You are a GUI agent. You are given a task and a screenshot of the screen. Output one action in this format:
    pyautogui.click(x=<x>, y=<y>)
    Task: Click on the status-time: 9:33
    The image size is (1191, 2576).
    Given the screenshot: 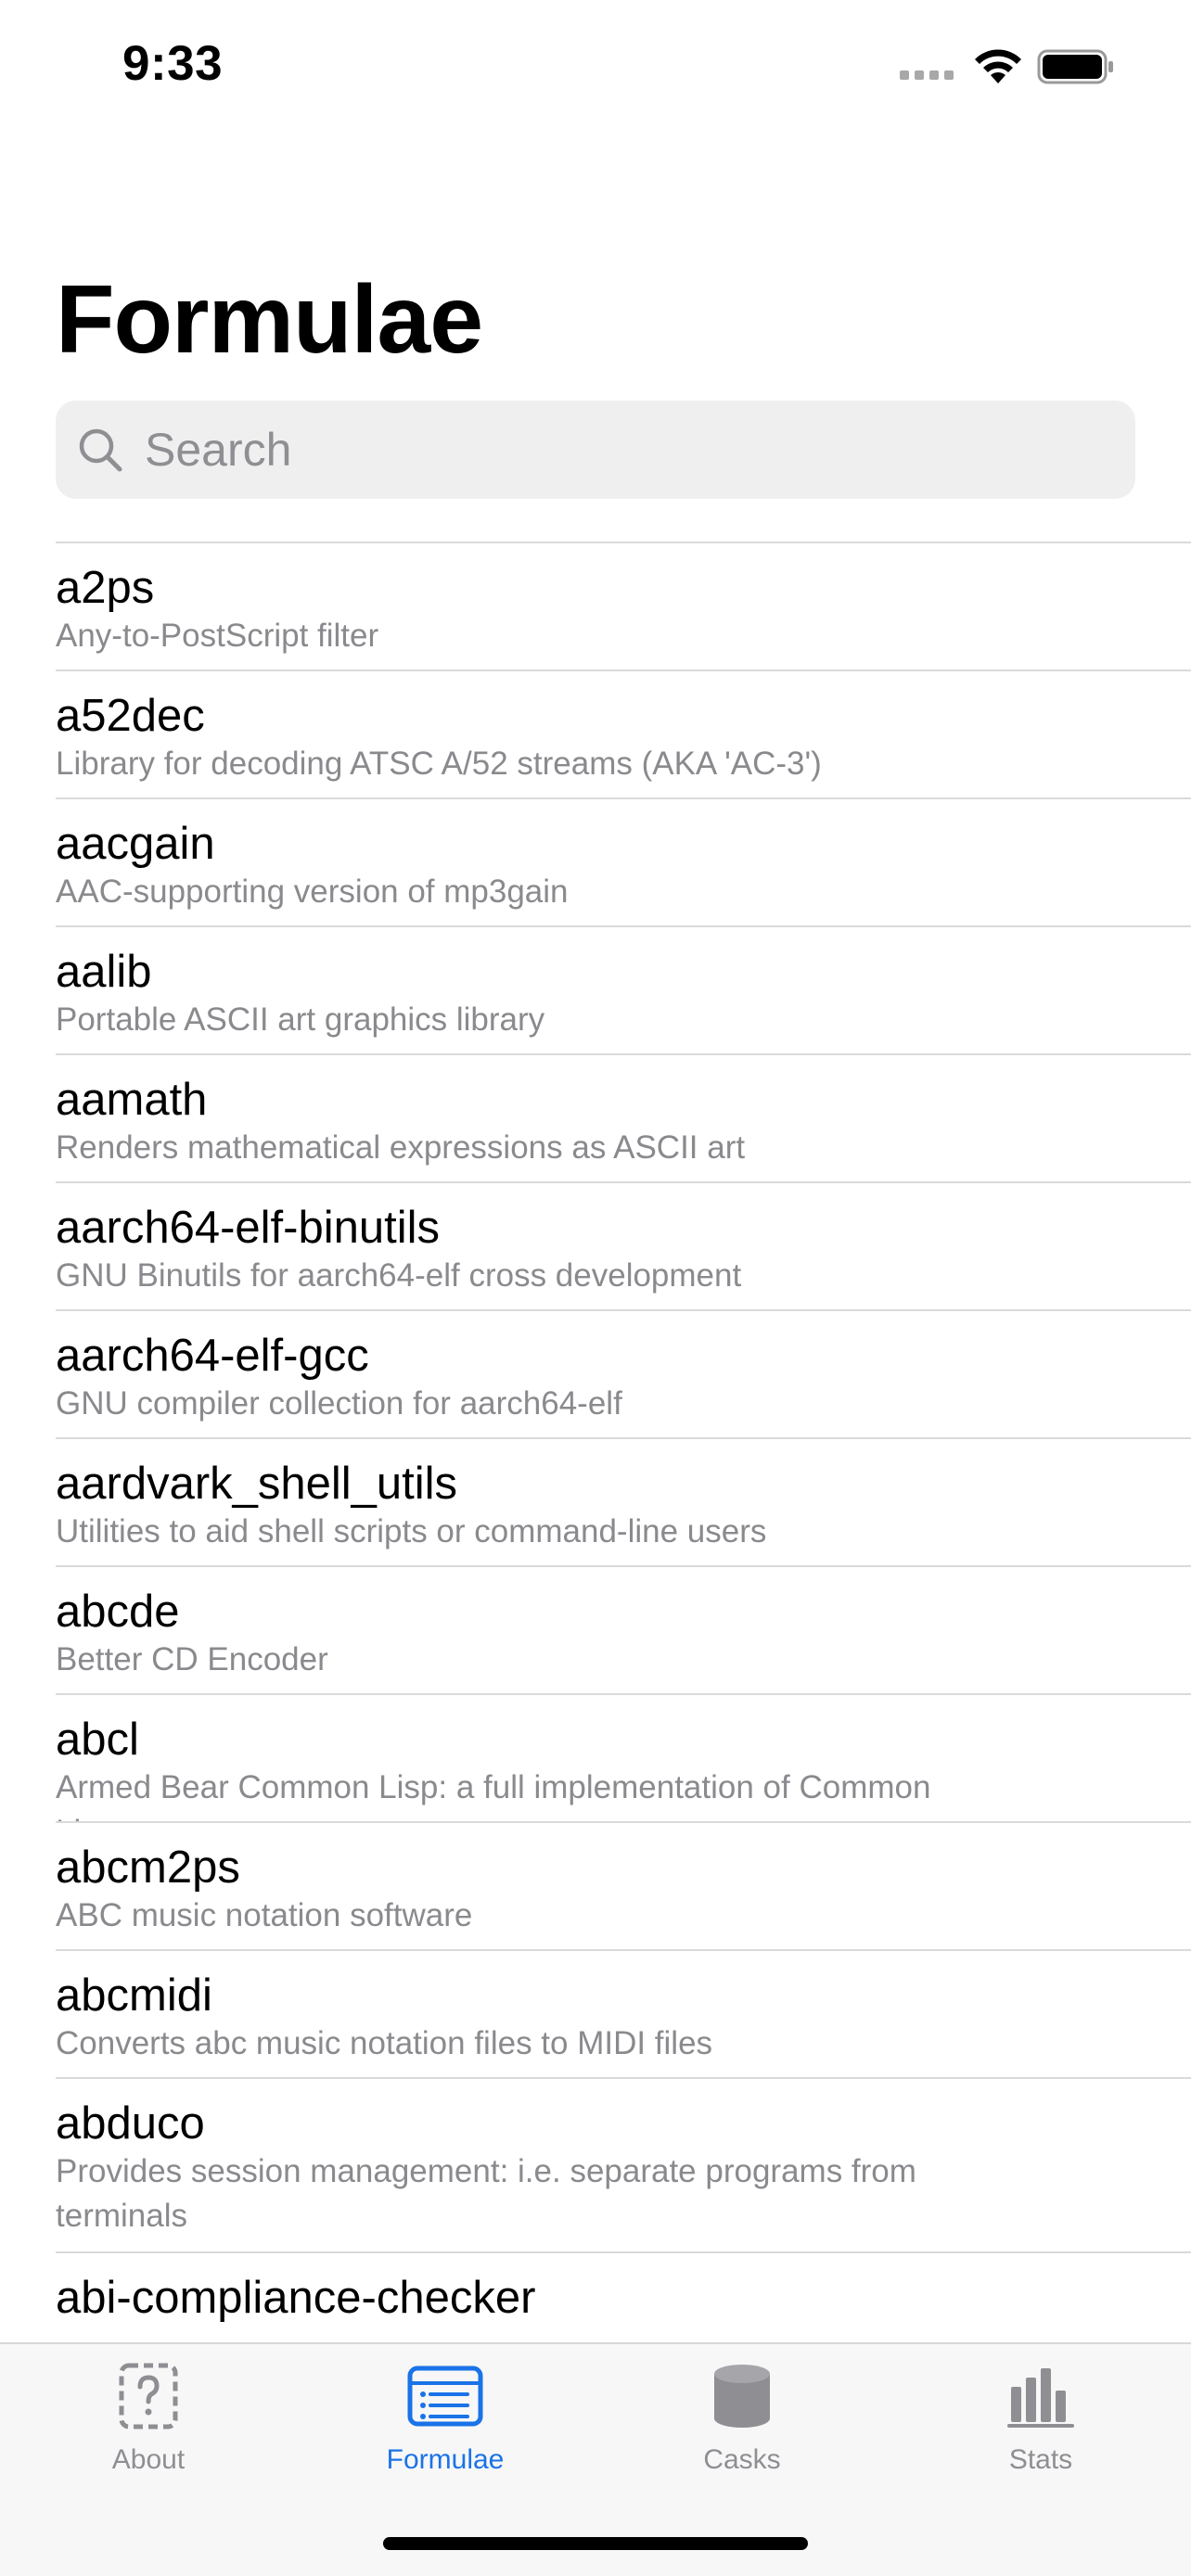 What is the action you would take?
    pyautogui.click(x=173, y=64)
    